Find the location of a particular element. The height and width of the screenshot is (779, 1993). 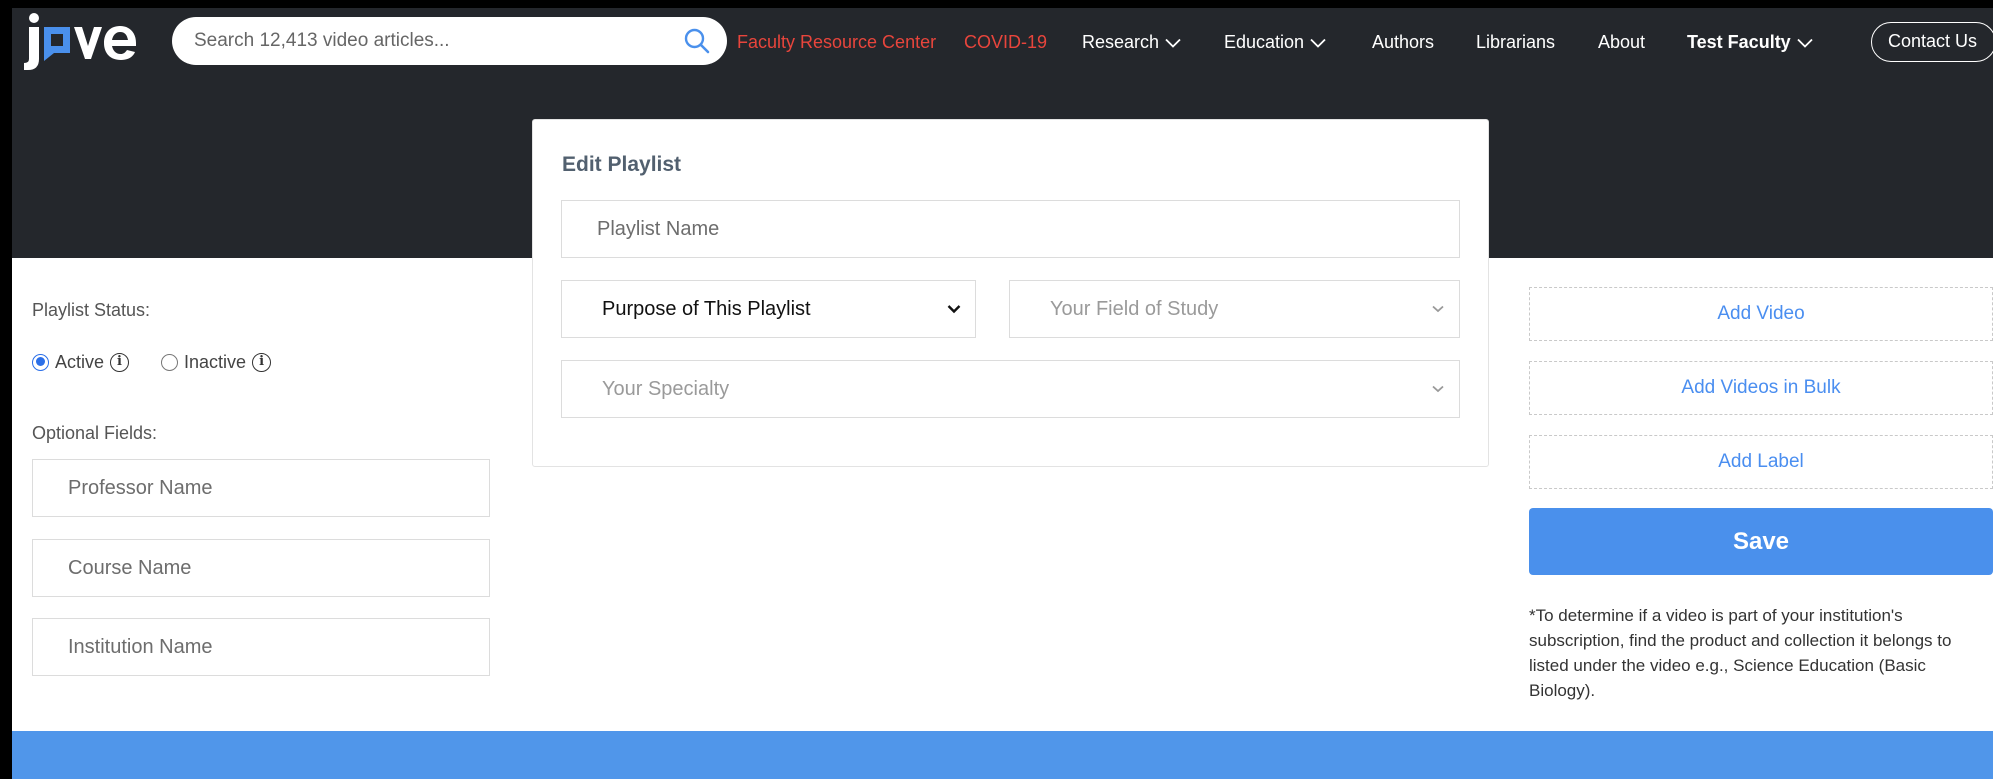

professor-name-field is located at coordinates (261, 488).